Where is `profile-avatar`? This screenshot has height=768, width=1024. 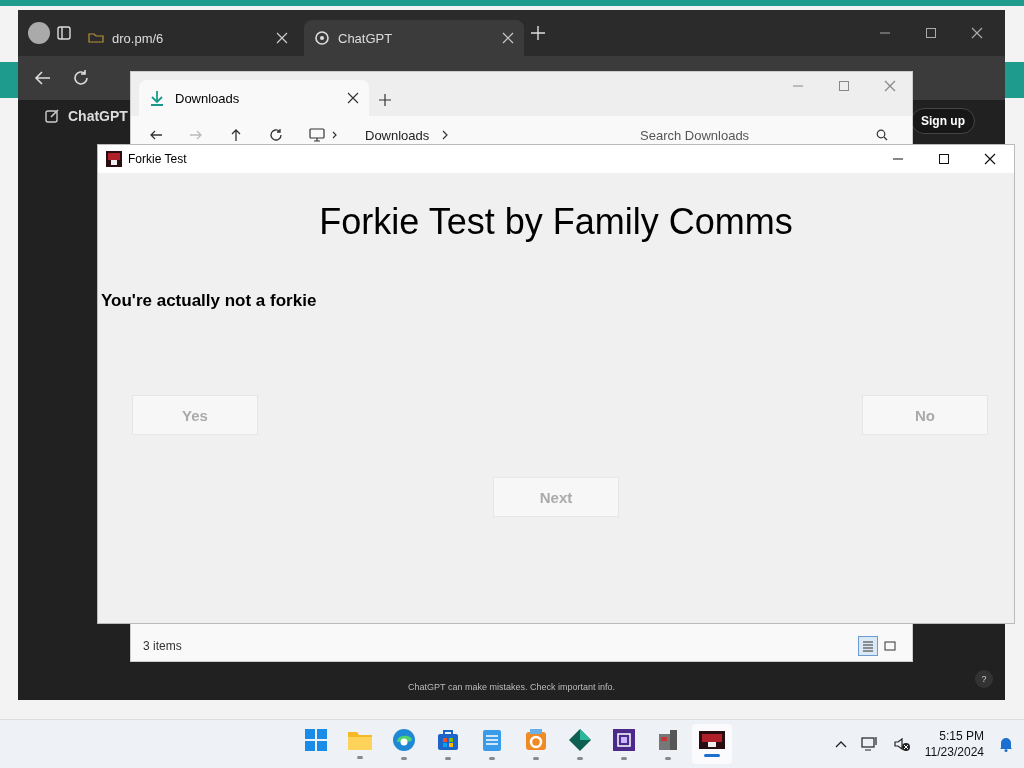 profile-avatar is located at coordinates (39, 33).